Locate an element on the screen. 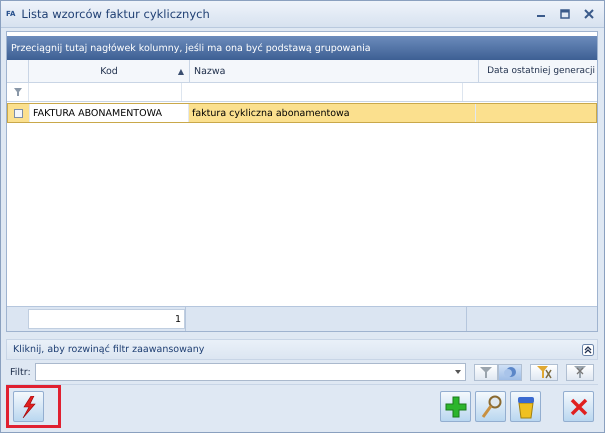  remove-filter-button is located at coordinates (580, 372).